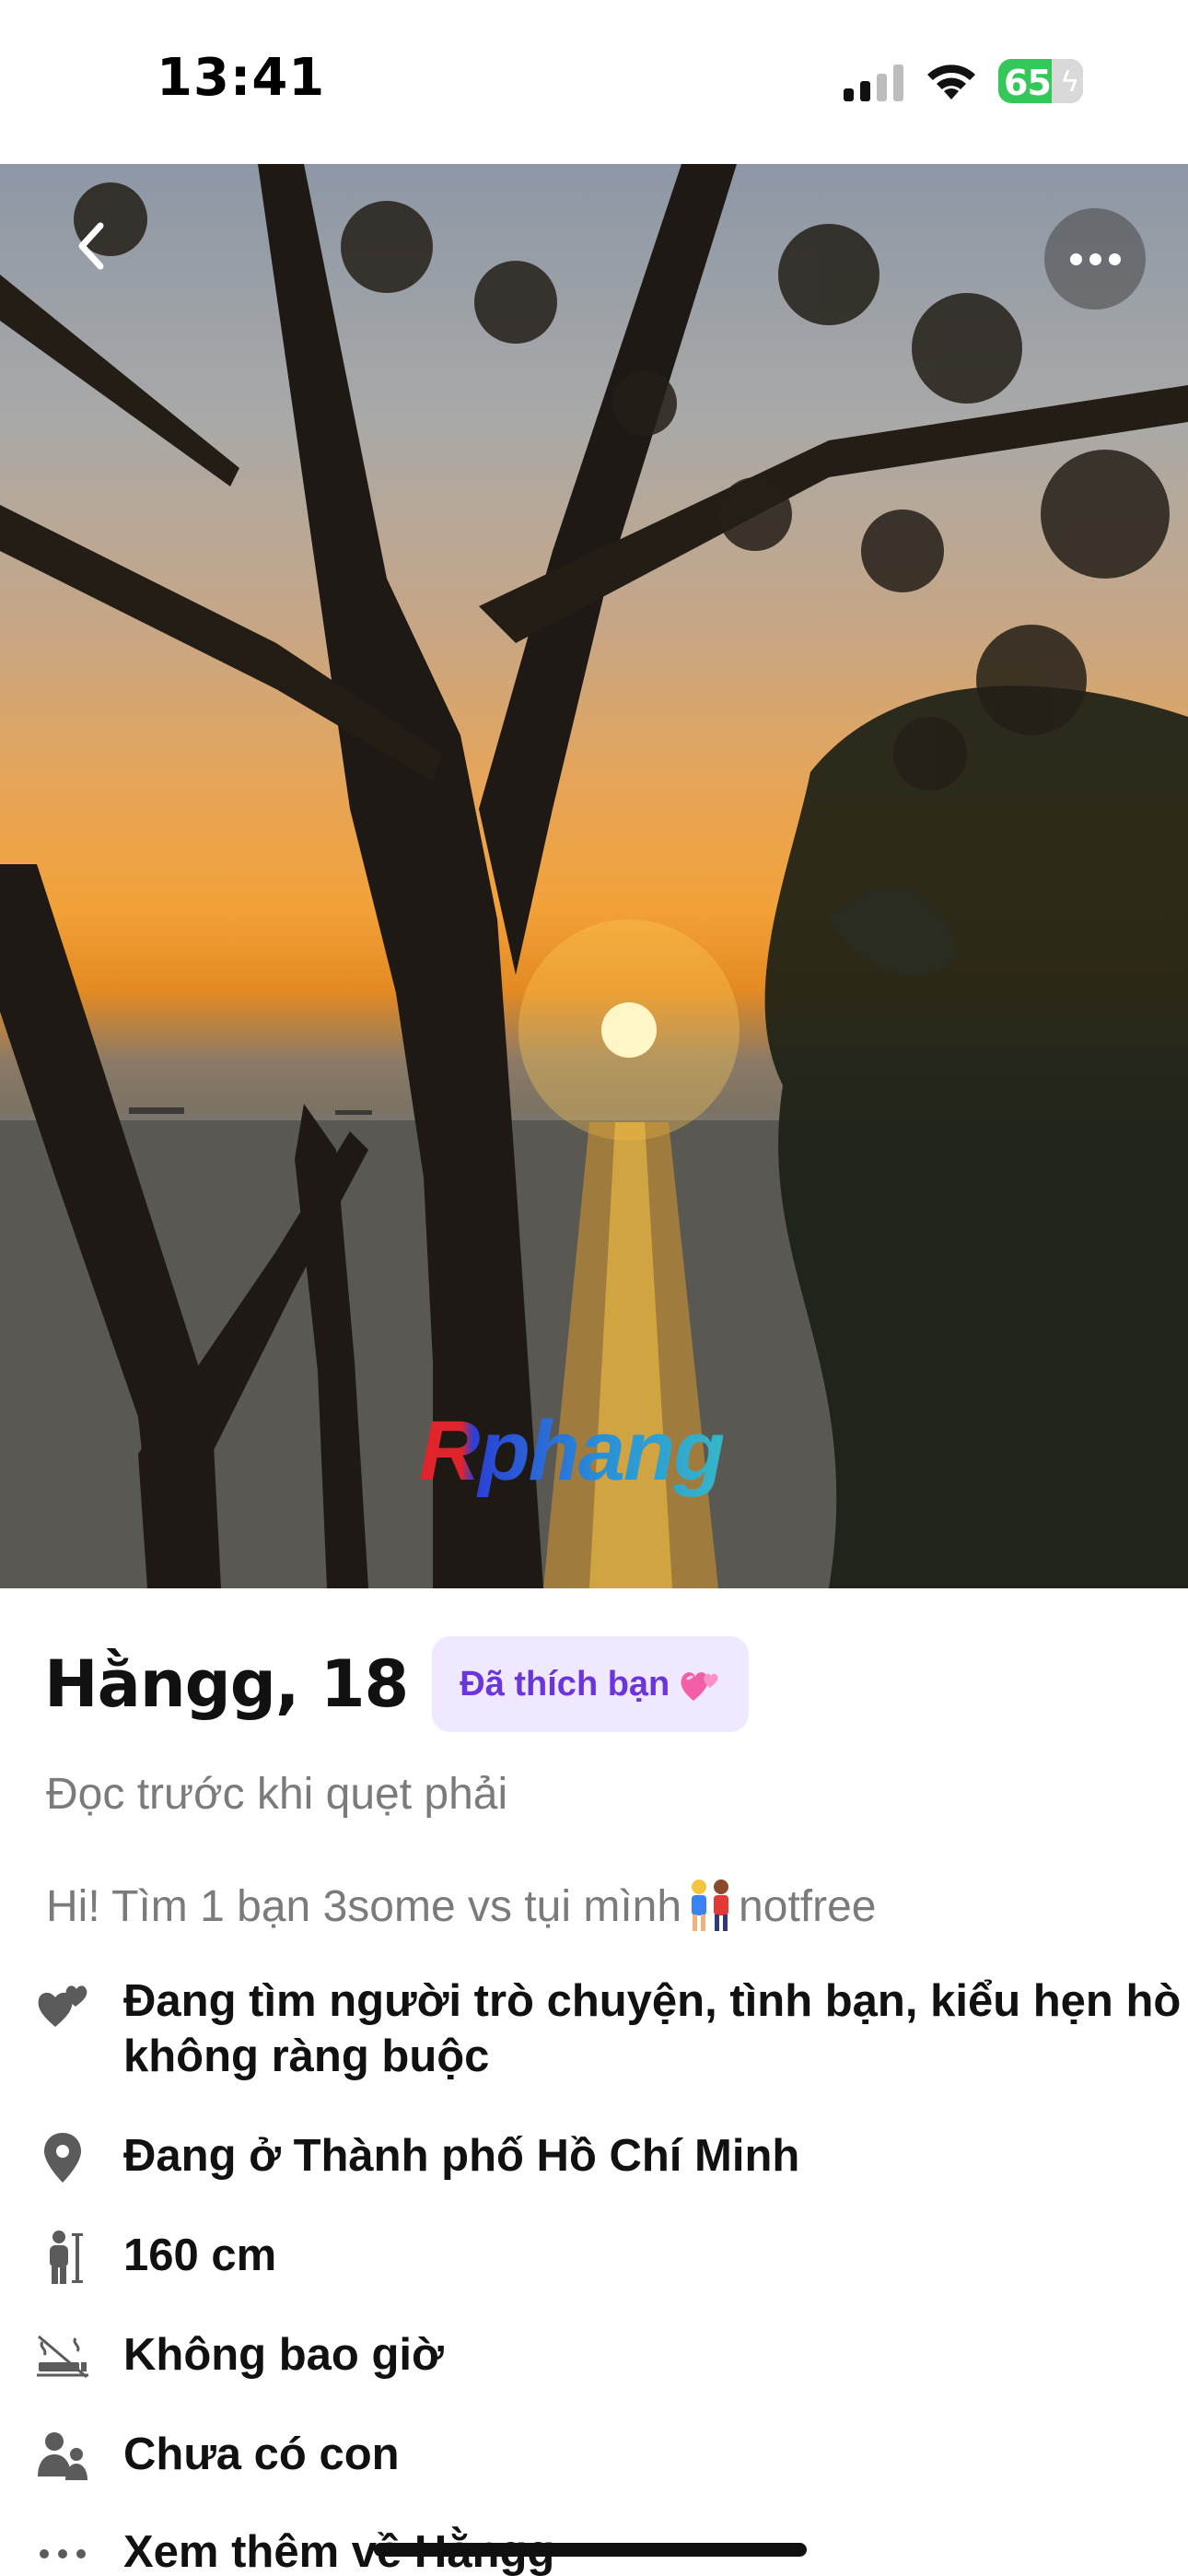  I want to click on detail-height: 160 cm, so click(607, 2257).